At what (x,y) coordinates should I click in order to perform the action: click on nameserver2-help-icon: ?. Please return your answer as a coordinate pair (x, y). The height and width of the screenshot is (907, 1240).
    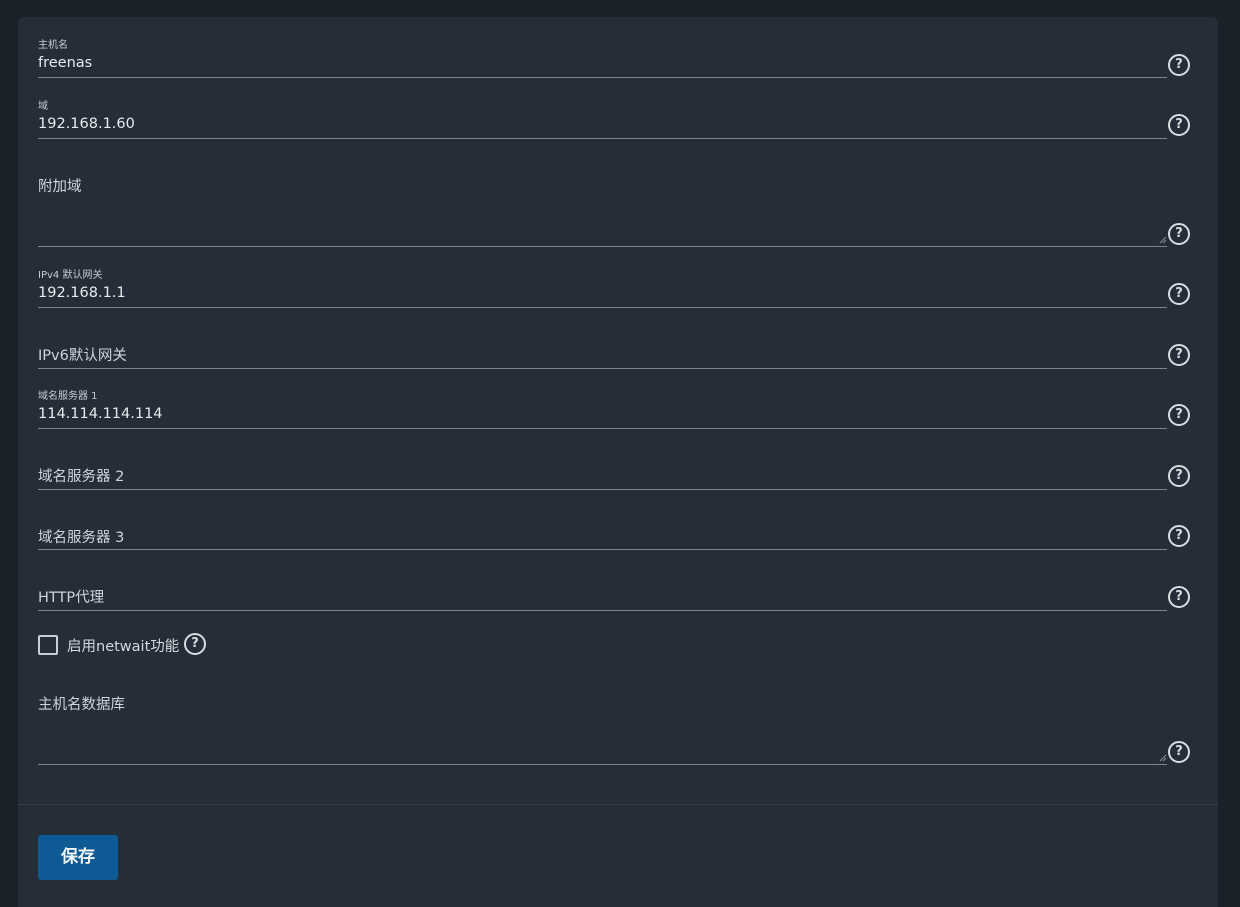
    Looking at the image, I should click on (1179, 476).